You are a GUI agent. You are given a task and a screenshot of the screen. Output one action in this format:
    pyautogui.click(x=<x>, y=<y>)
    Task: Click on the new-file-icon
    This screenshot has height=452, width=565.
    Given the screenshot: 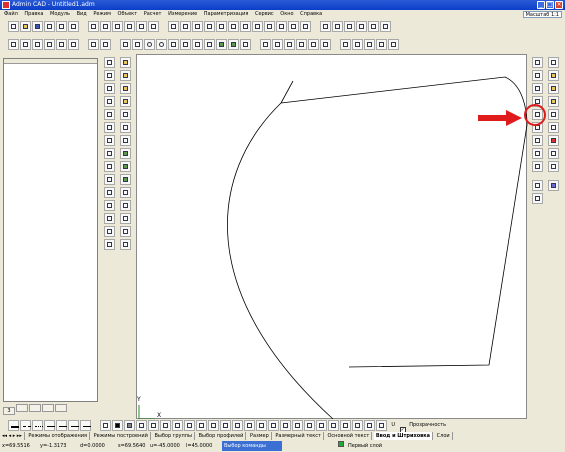 What is the action you would take?
    pyautogui.click(x=13, y=26)
    